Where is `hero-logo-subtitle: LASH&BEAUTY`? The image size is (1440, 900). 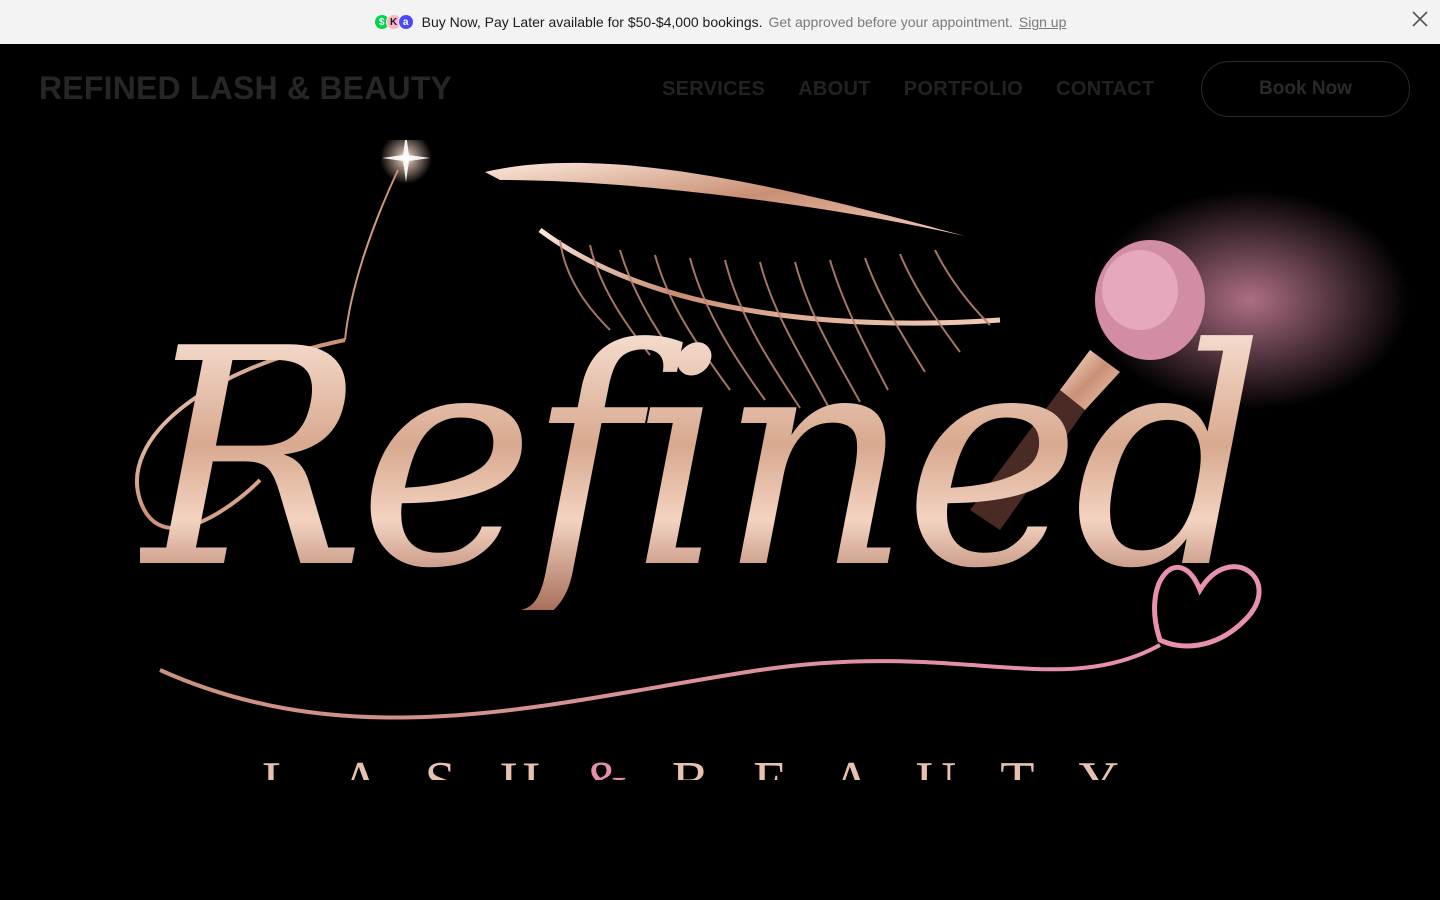
hero-logo-subtitle: LASH&BEAUTY is located at coordinates (712, 765).